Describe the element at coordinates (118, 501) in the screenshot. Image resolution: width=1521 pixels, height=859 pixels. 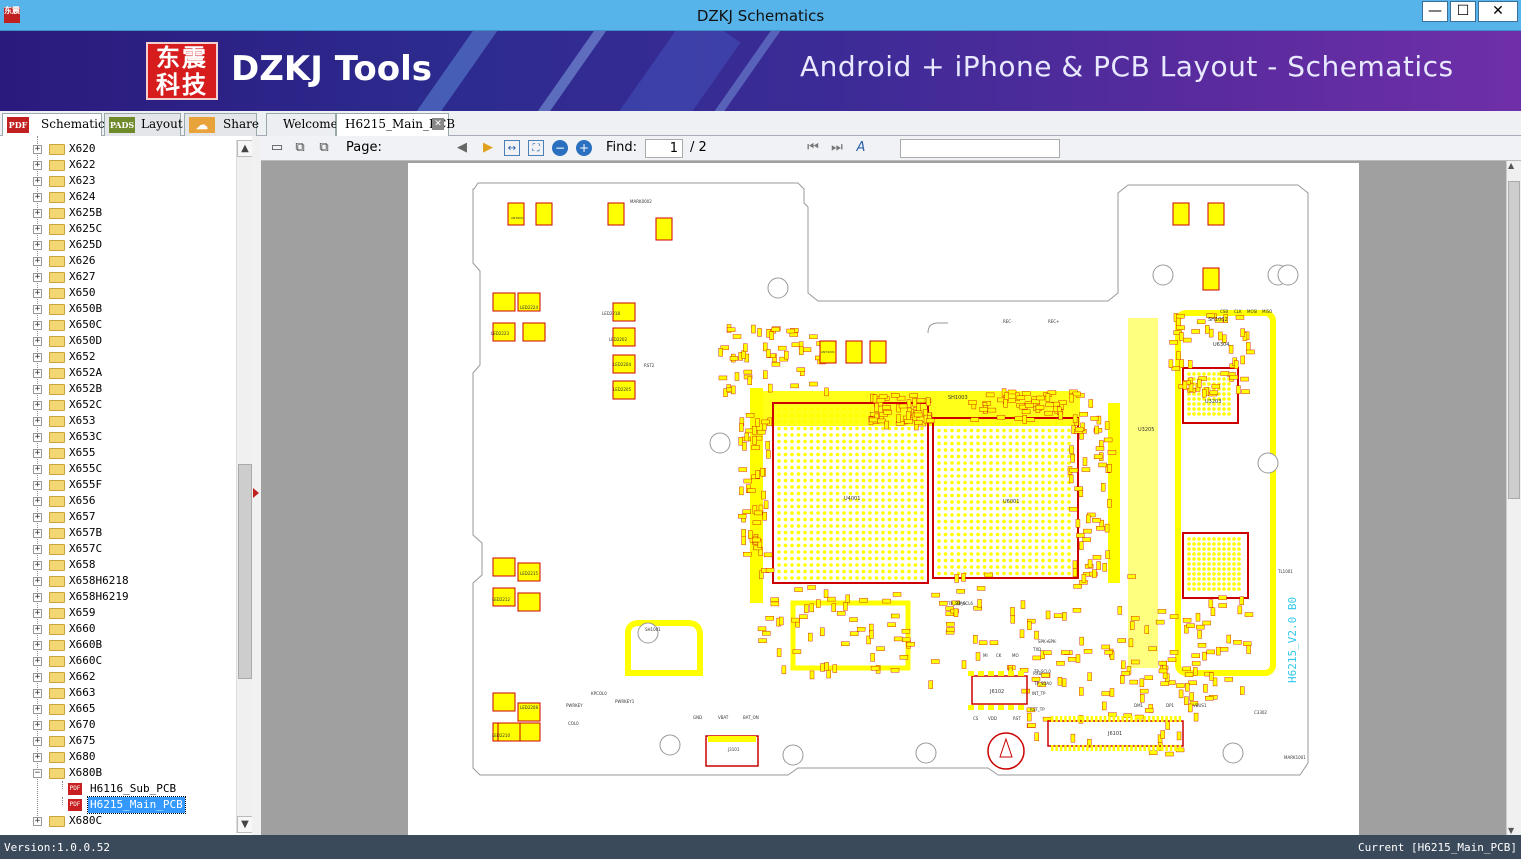
I see `tree-folder-item: + X656` at that location.